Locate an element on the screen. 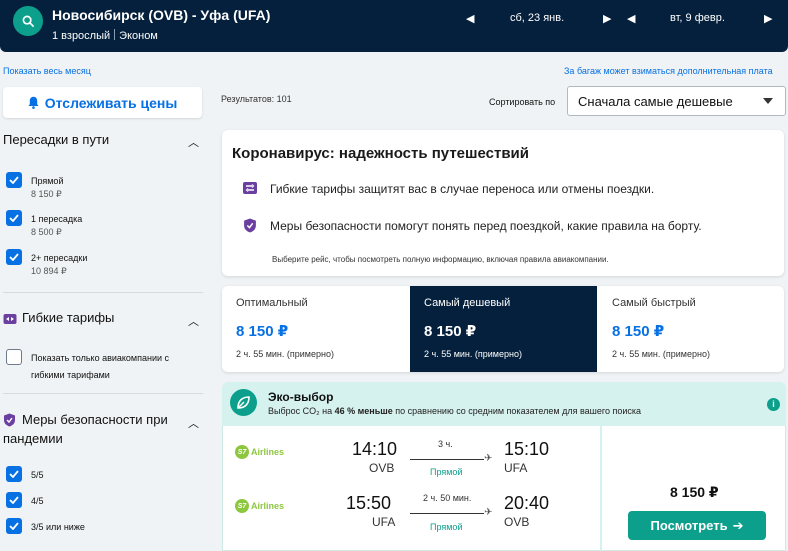  stops-two-plus-checkbox is located at coordinates (14, 257).